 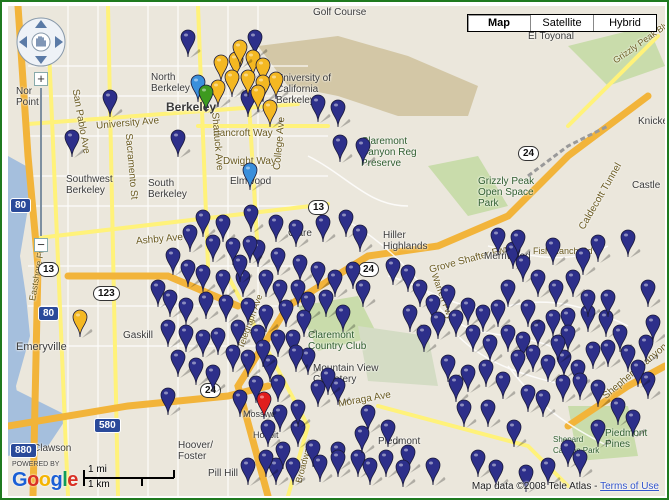 I want to click on label-golf-course: Golf Course, so click(x=340, y=12).